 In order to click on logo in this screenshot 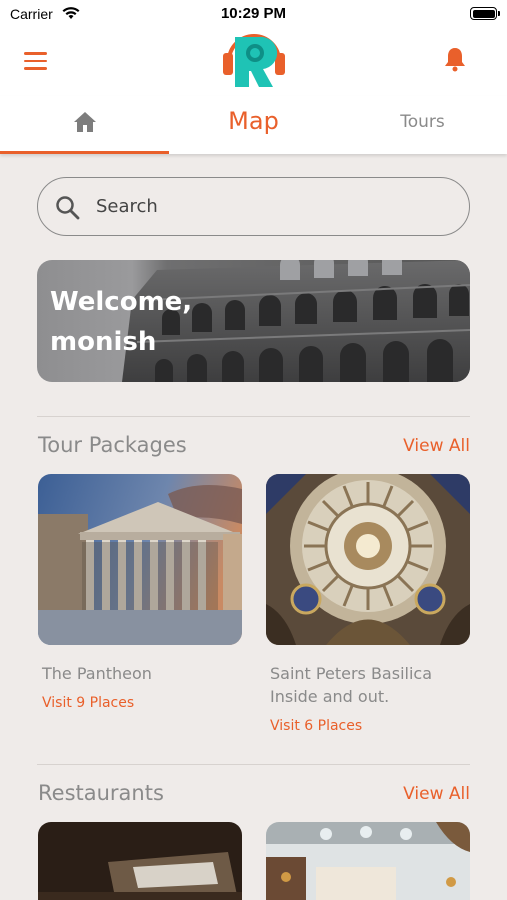, I will do `click(254, 60)`.